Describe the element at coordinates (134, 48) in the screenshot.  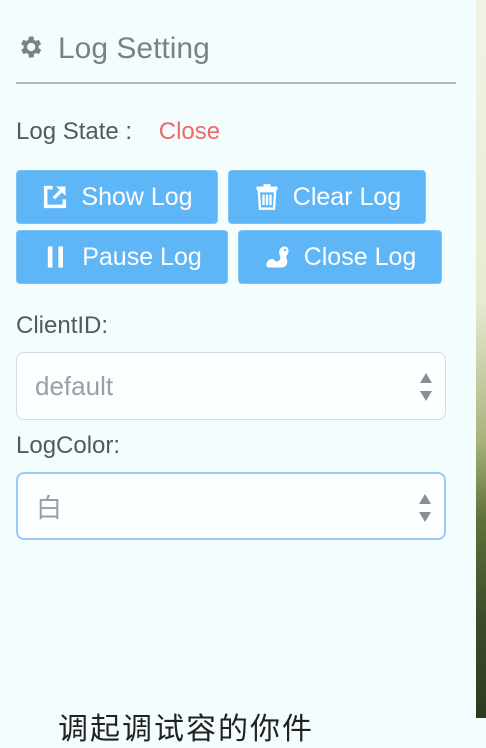
I see `page-title: Log Setting` at that location.